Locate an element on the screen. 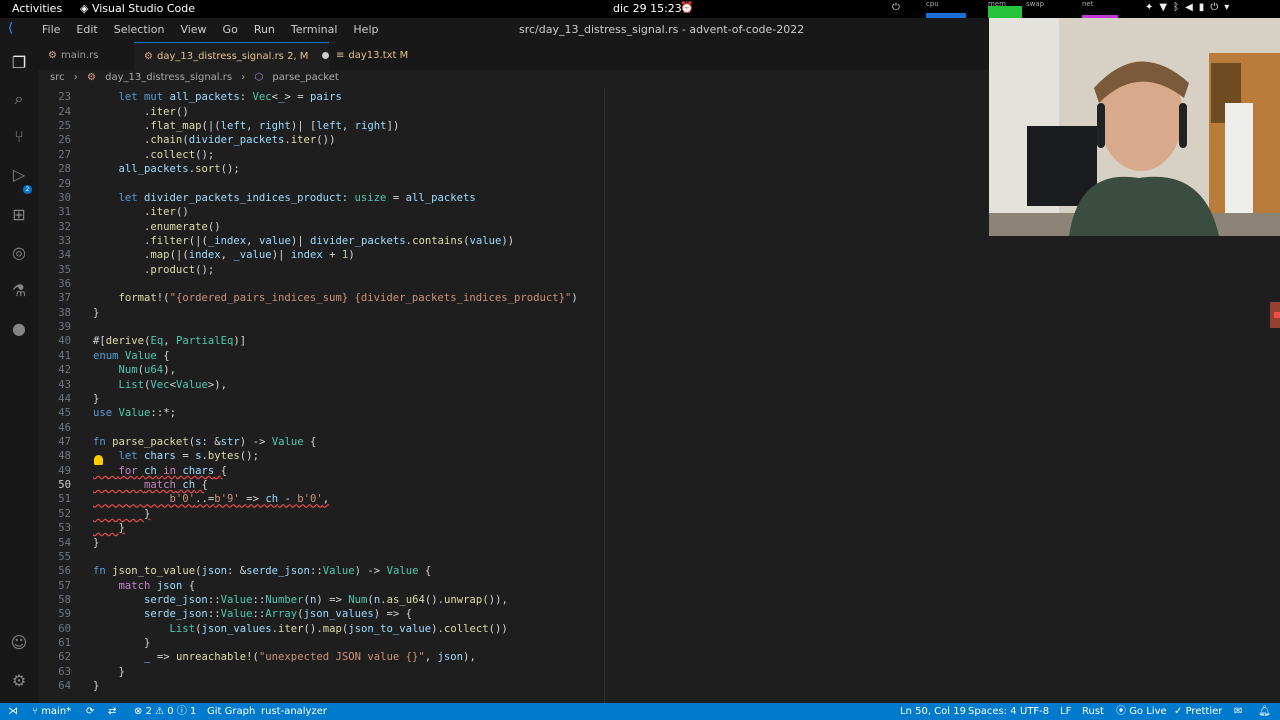  system-menu-icon: ▾ is located at coordinates (1229, 7).